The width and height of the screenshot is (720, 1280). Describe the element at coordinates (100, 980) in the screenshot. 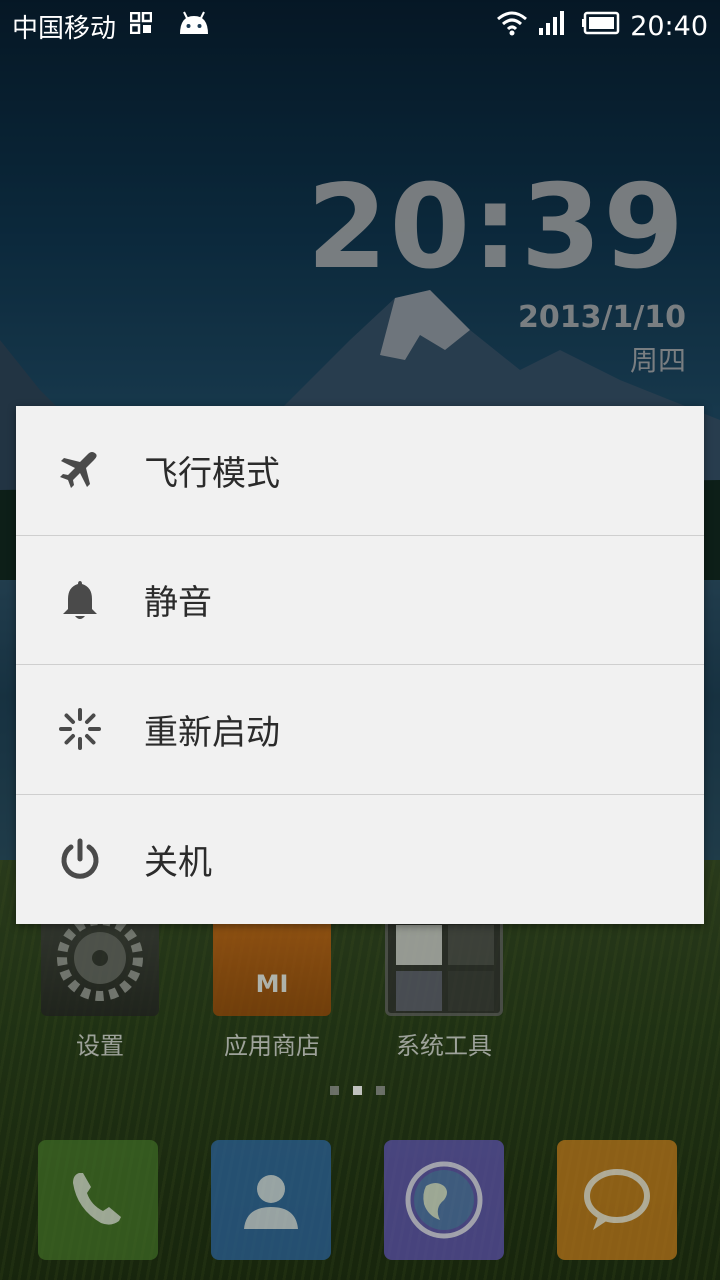

I see `app-settings: 设置` at that location.